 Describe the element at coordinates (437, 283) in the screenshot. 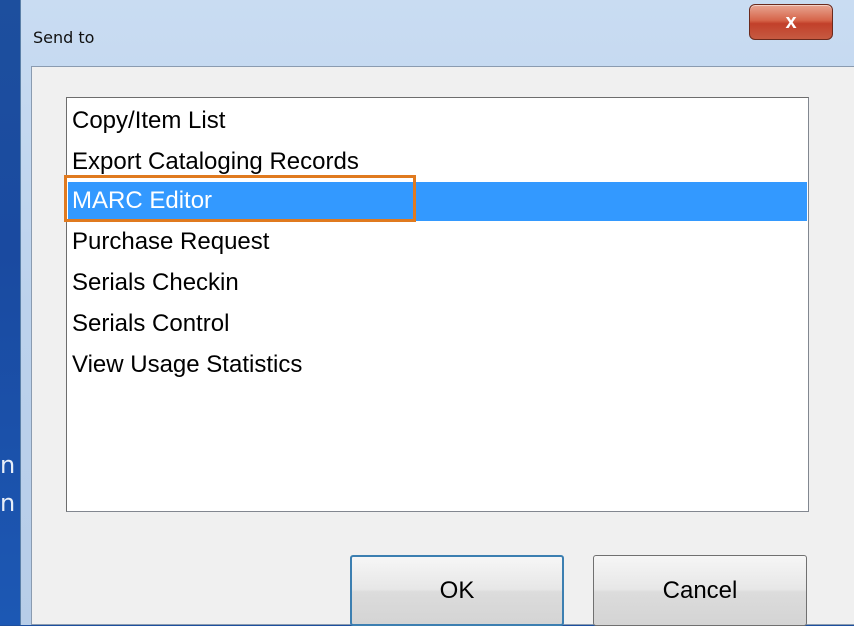

I see `list-item-serials-checkin: Serials Checkin` at that location.